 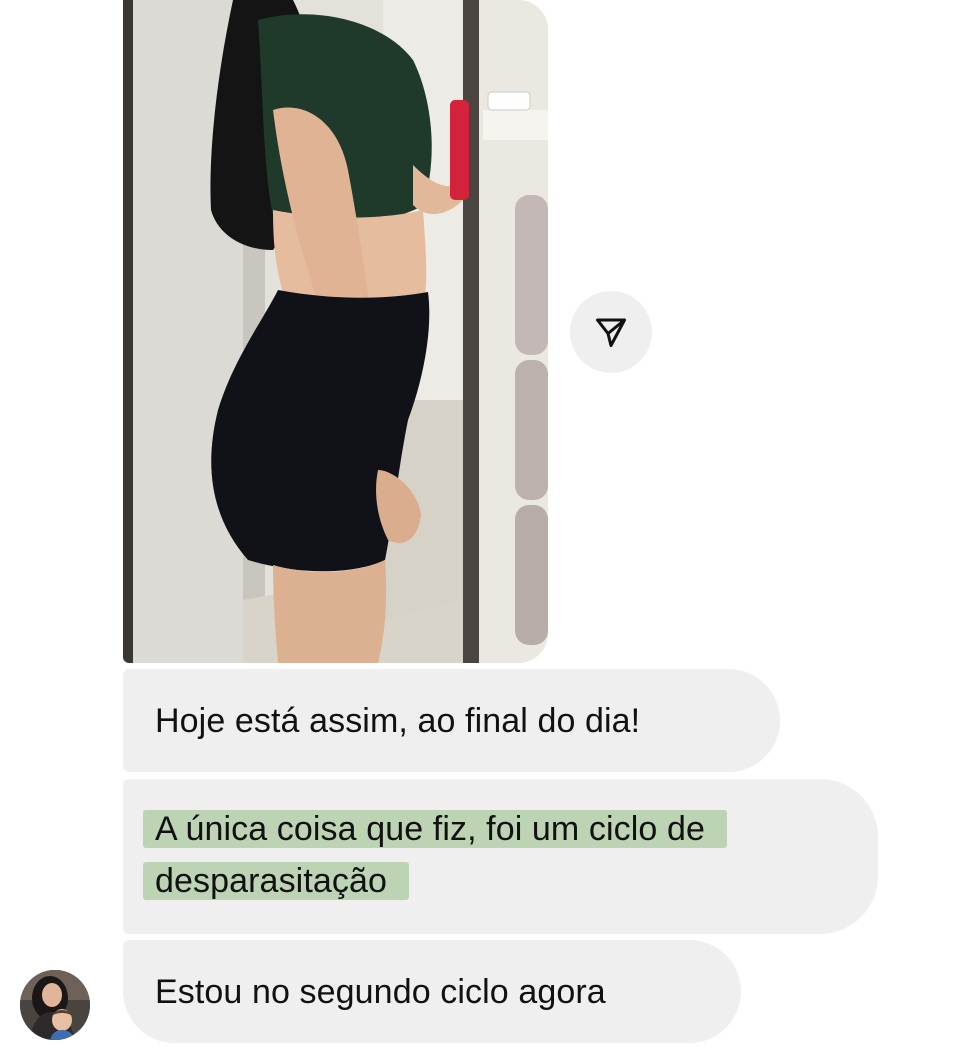 I want to click on message-line: A única coisa que fiz, foi um ciclo de, so click(x=494, y=829).